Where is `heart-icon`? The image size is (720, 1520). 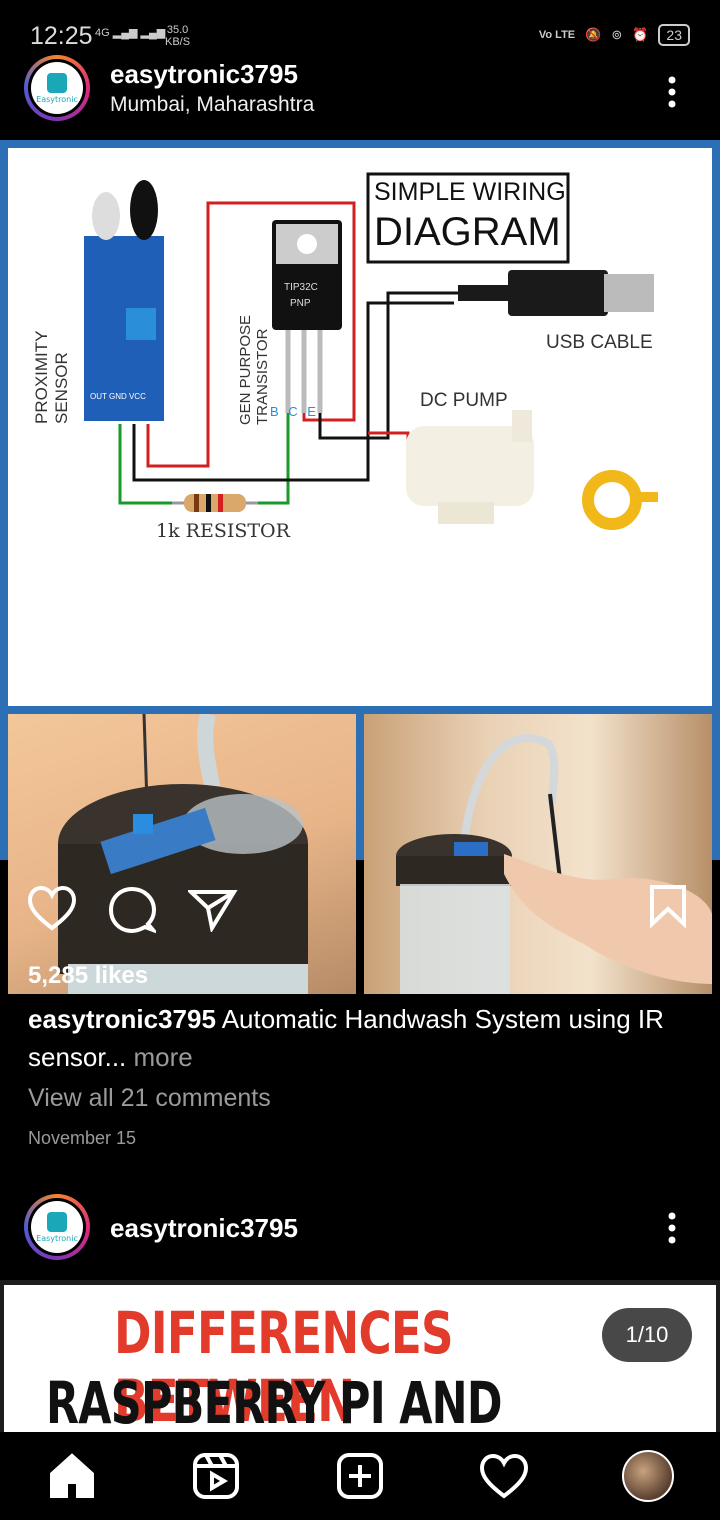
heart-icon is located at coordinates (52, 908).